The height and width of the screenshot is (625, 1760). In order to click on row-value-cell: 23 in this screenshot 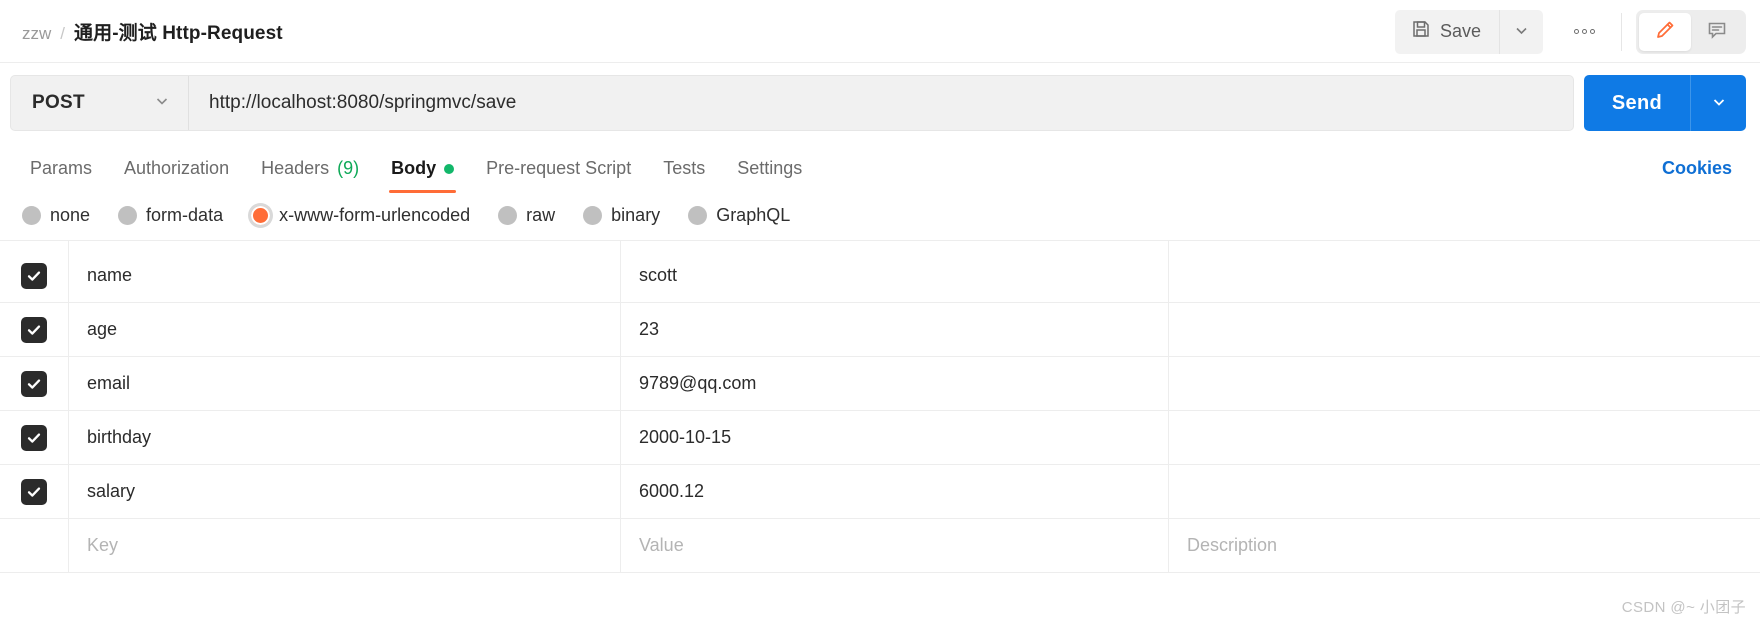, I will do `click(895, 329)`.